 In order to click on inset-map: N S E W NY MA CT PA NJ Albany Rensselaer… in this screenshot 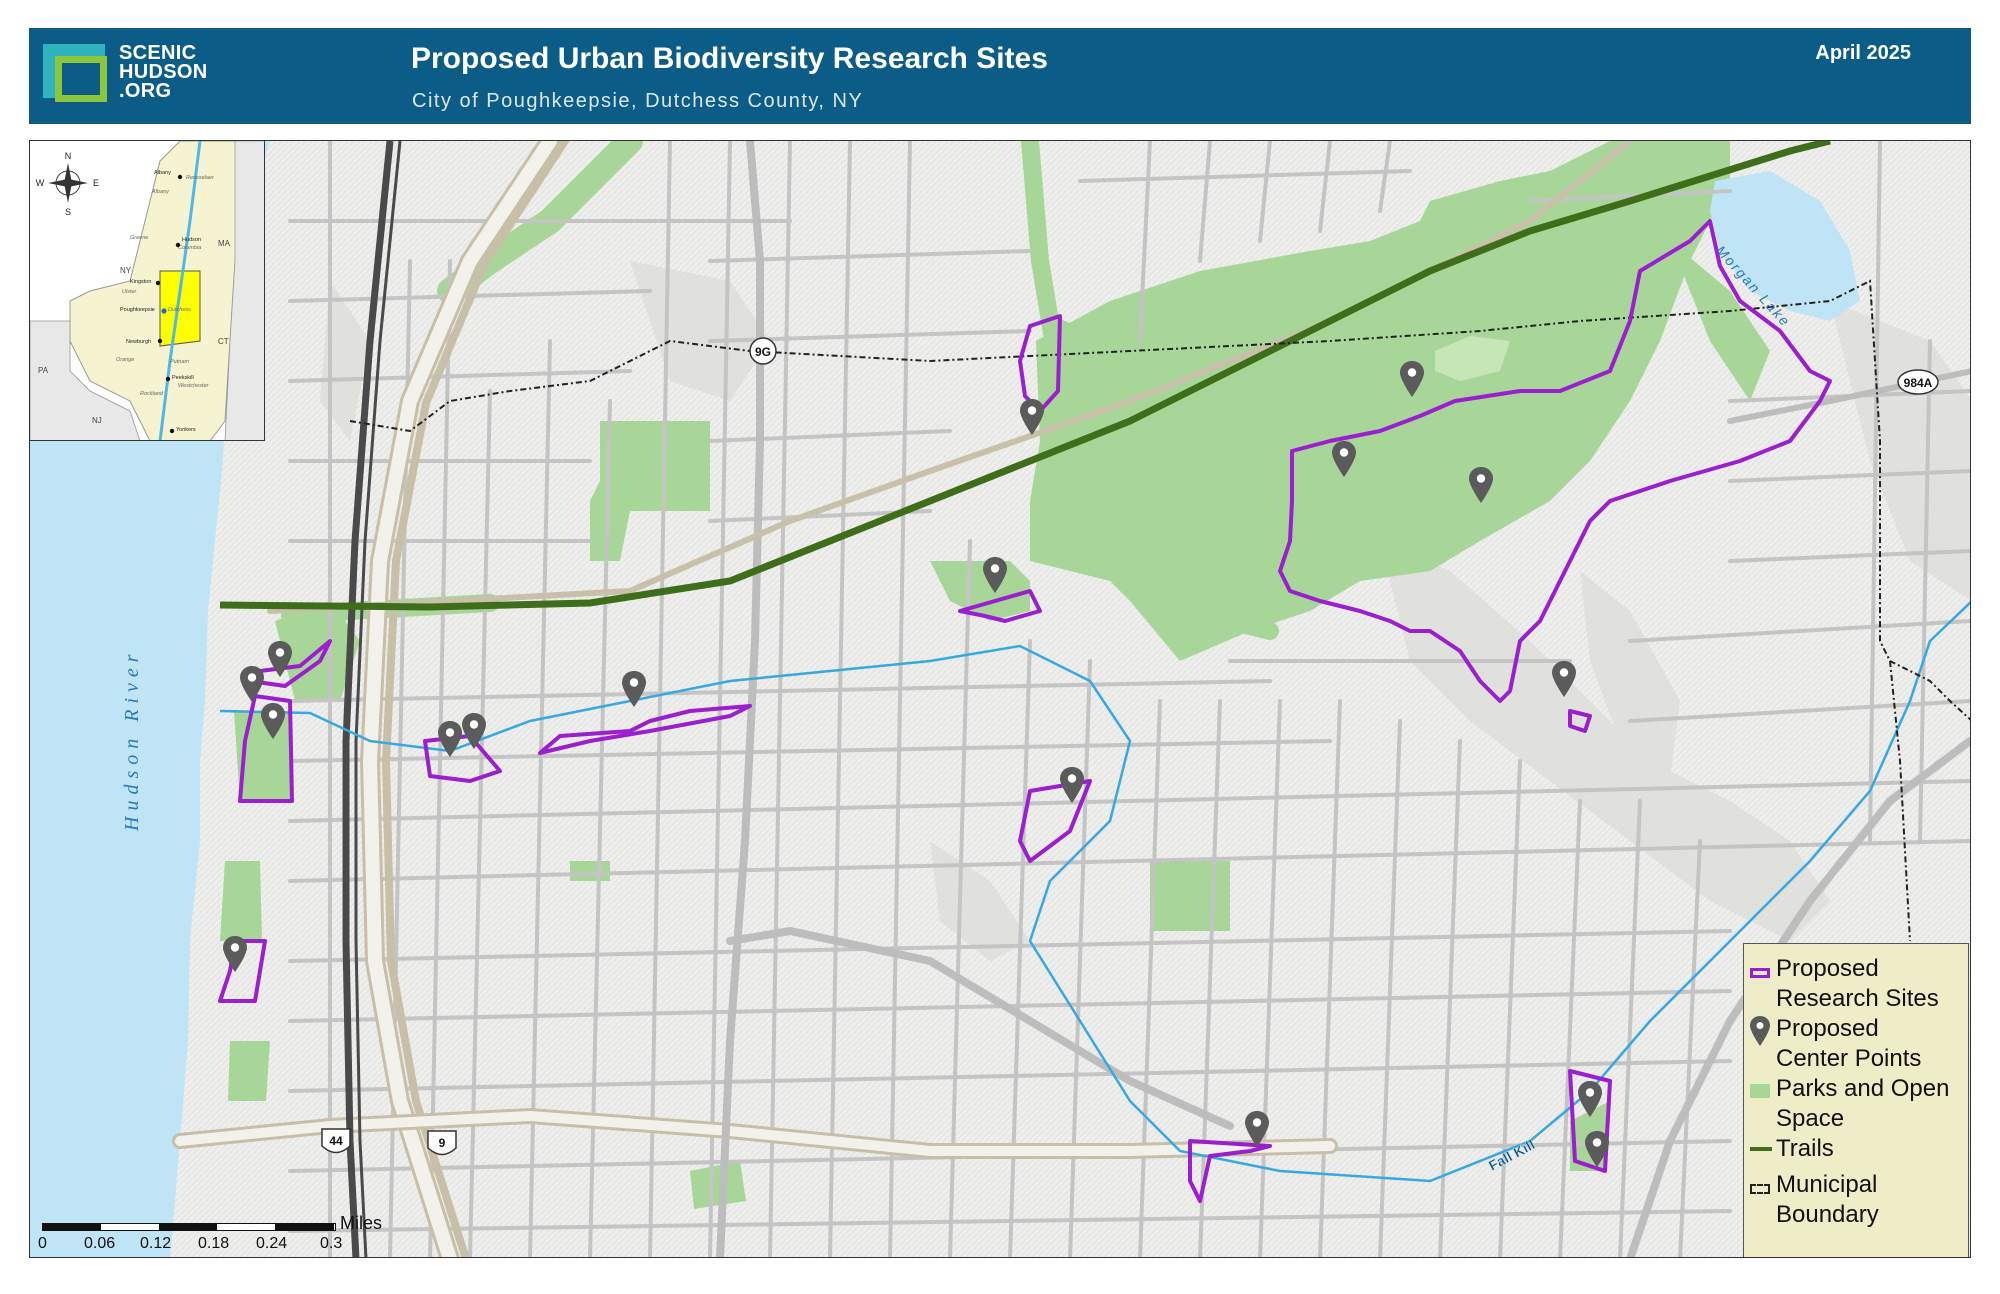, I will do `click(147, 290)`.